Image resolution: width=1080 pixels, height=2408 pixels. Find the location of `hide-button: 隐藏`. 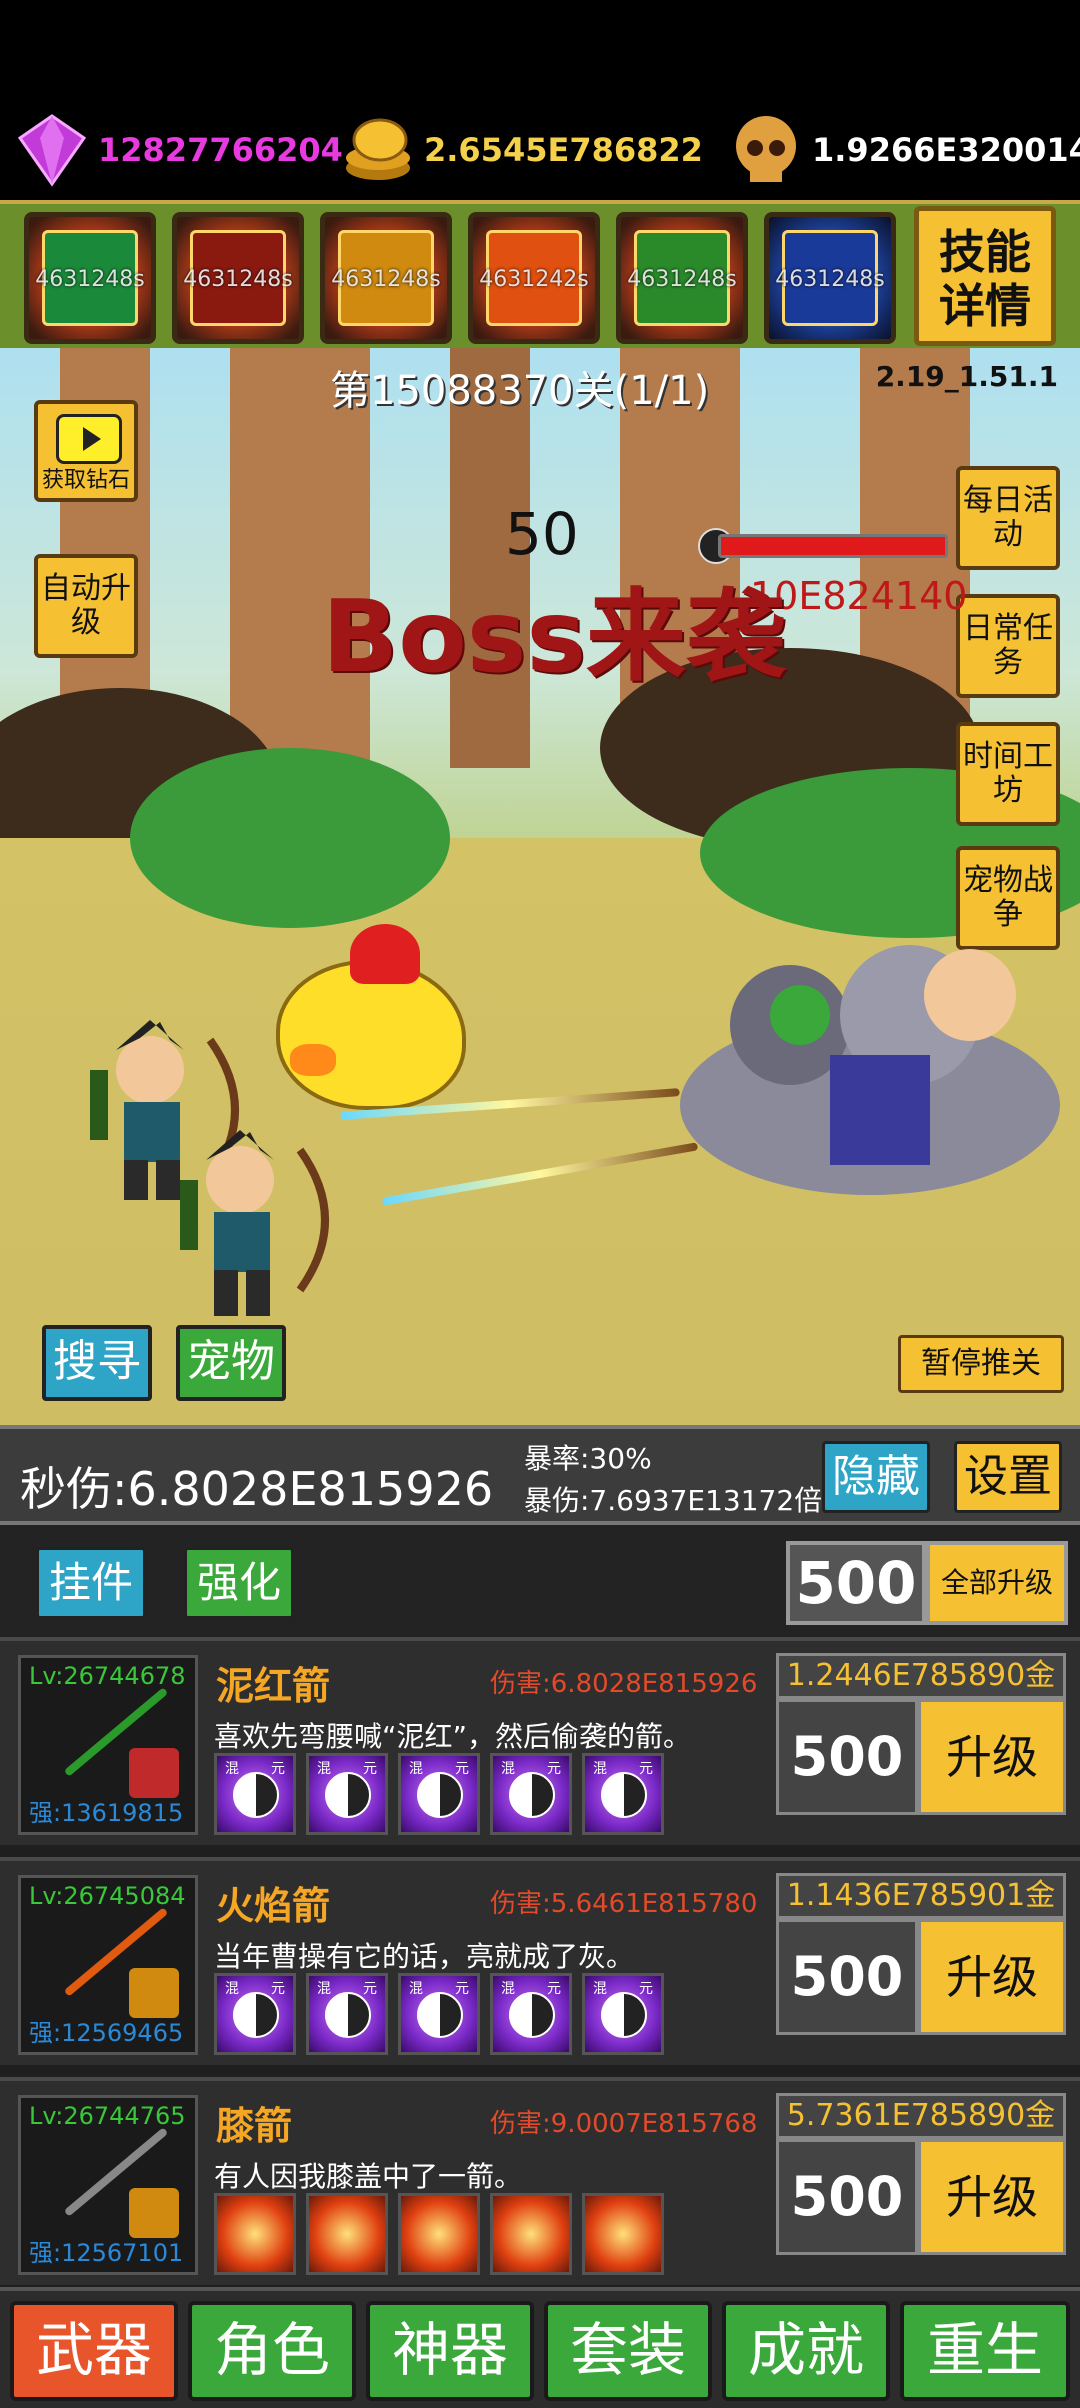

hide-button: 隐藏 is located at coordinates (876, 1477).